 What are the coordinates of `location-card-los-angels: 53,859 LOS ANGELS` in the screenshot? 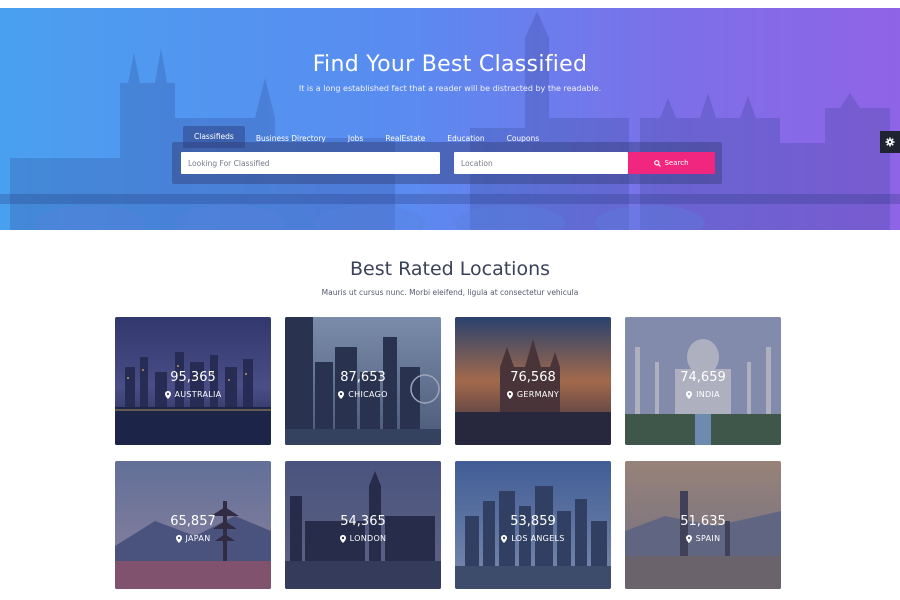 It's located at (533, 525).